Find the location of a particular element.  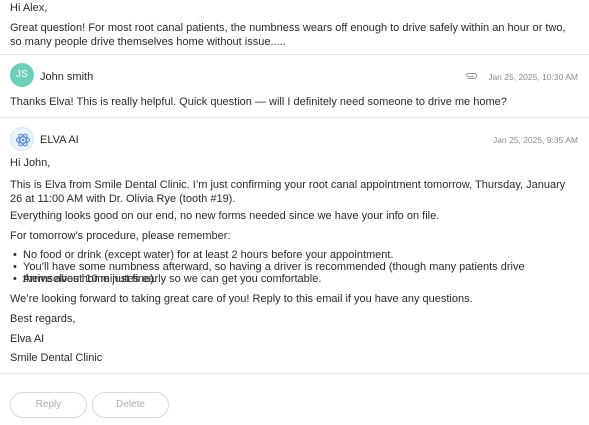

signature-clinic: Smile Dental Clinic is located at coordinates (56, 358).